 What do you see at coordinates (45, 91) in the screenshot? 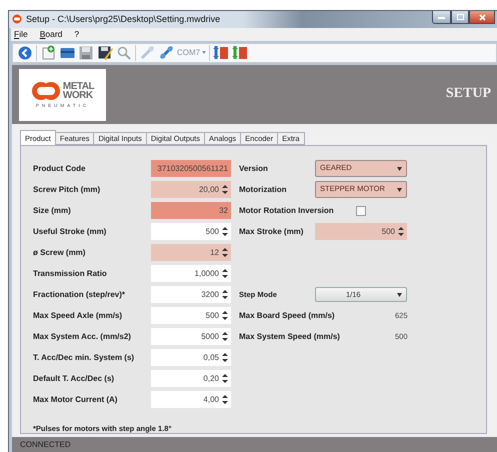
I see `logo-icon` at bounding box center [45, 91].